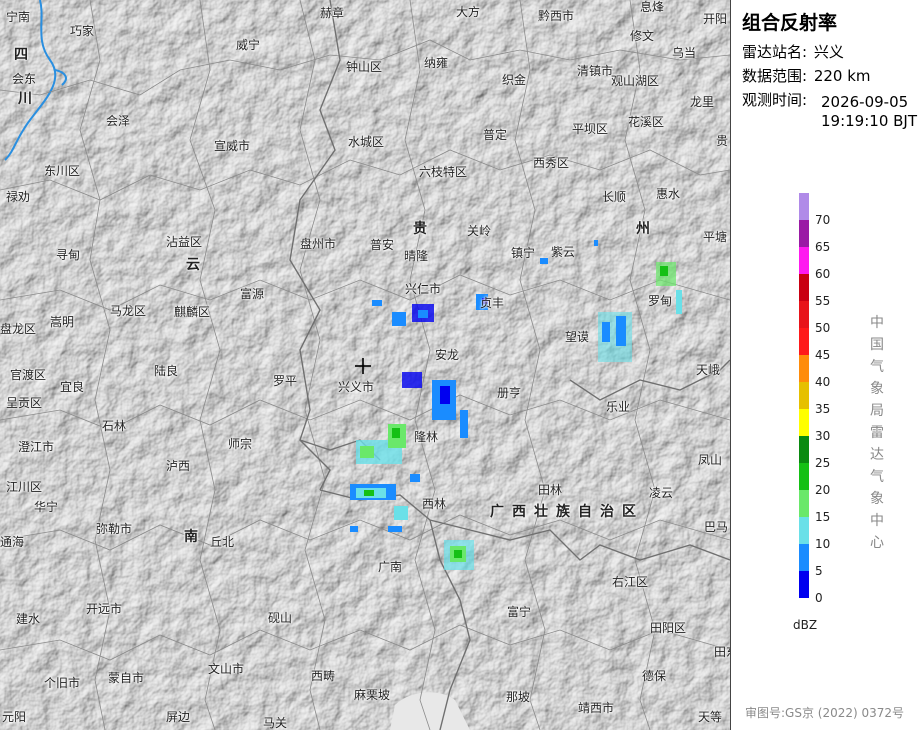  Describe the element at coordinates (823, 247) in the screenshot. I see `legend-tick-label: 65` at that location.